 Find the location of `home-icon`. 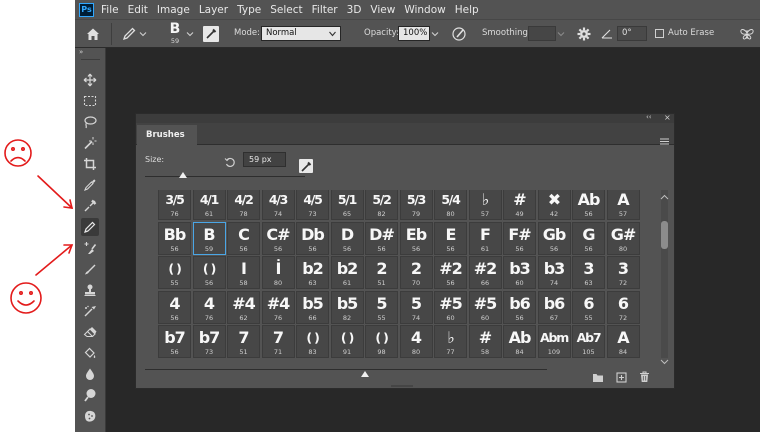

home-icon is located at coordinates (93, 34).